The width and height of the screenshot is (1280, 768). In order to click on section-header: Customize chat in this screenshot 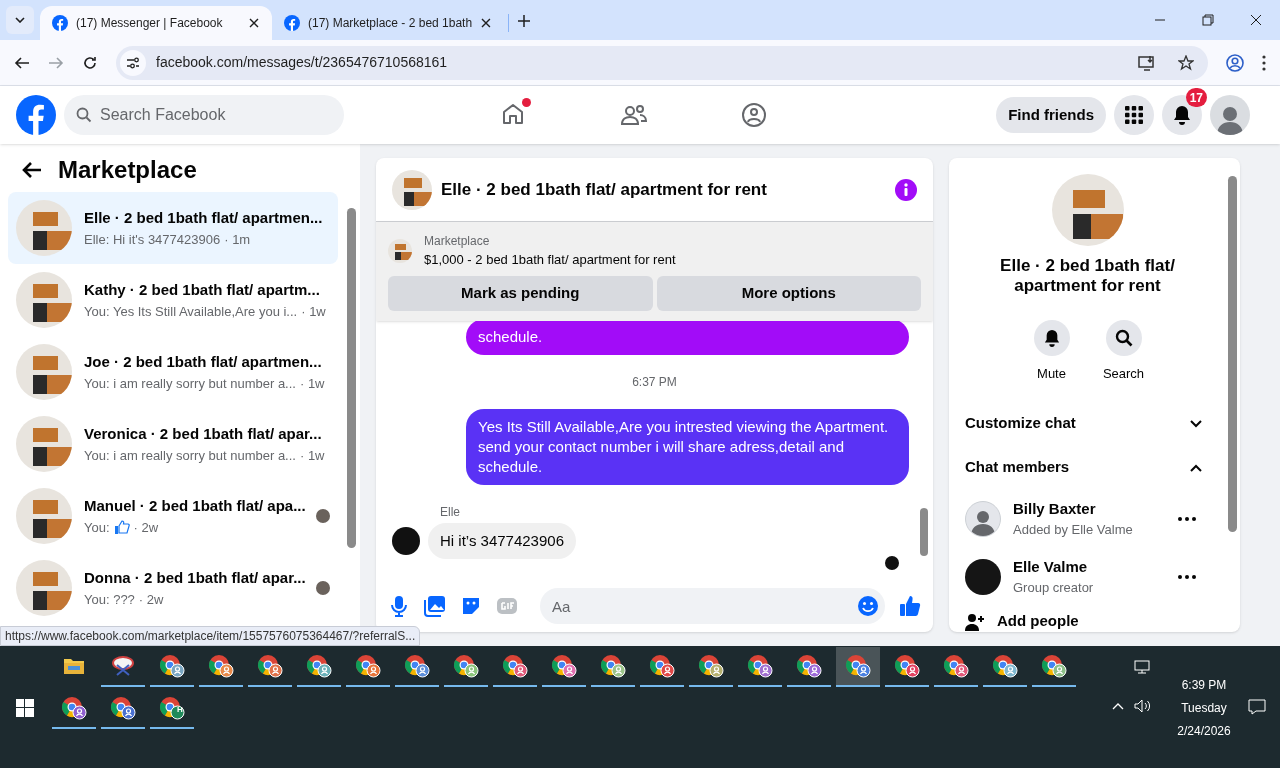, I will do `click(1087, 423)`.